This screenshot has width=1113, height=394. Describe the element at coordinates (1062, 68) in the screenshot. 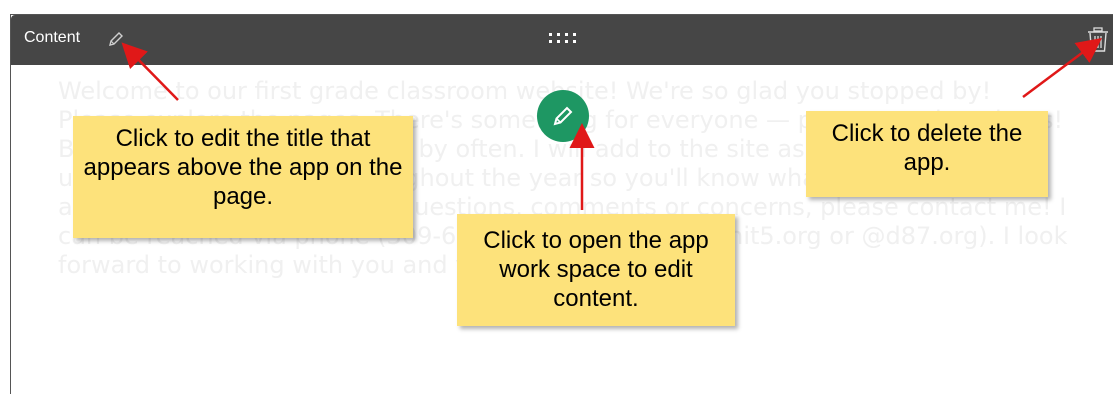

I see `arrow-to-delete` at that location.